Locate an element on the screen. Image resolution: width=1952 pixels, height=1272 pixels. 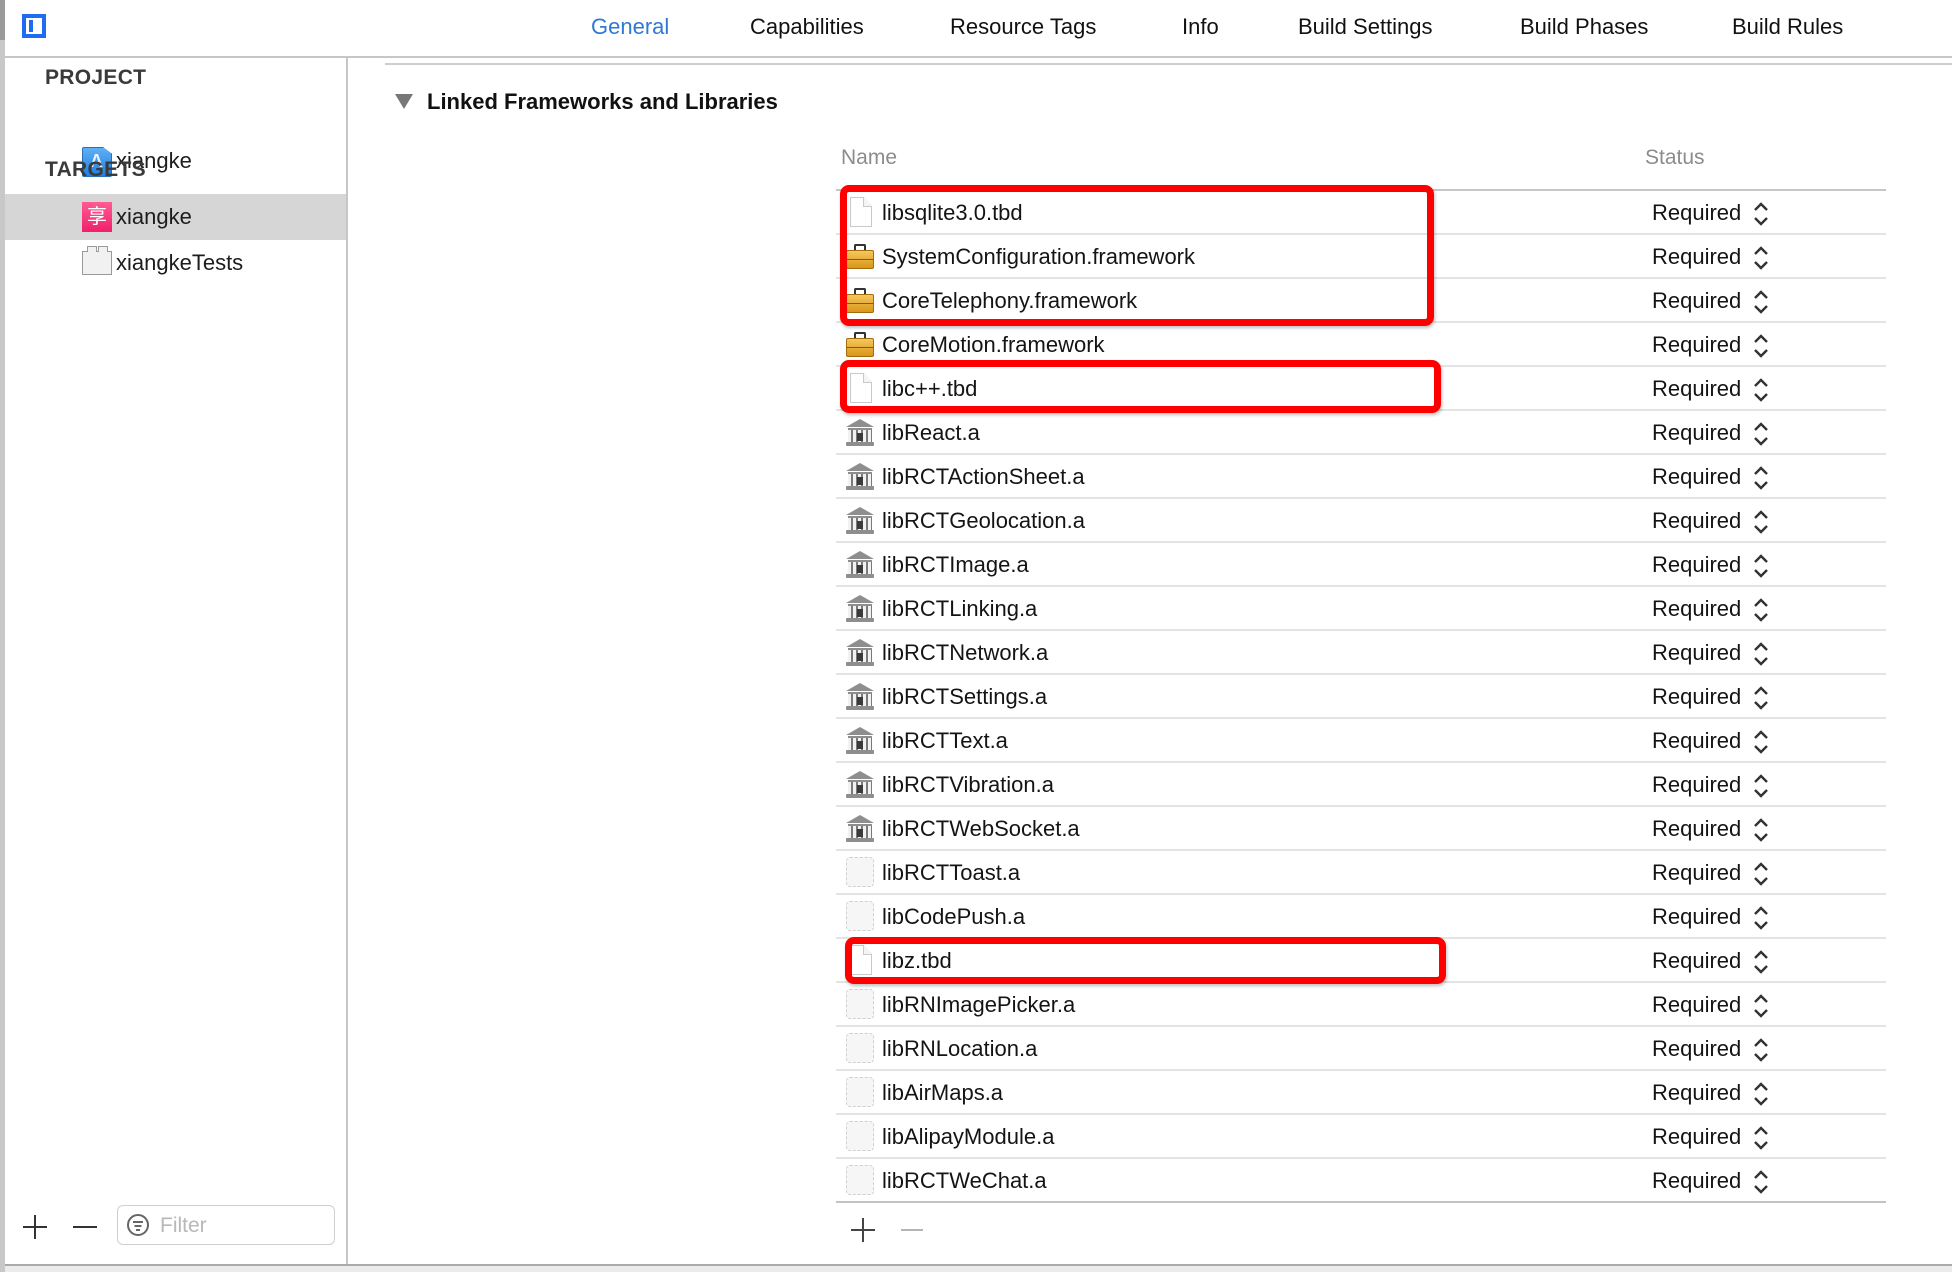
tab-build-settings: Build Settings is located at coordinates (1365, 27).